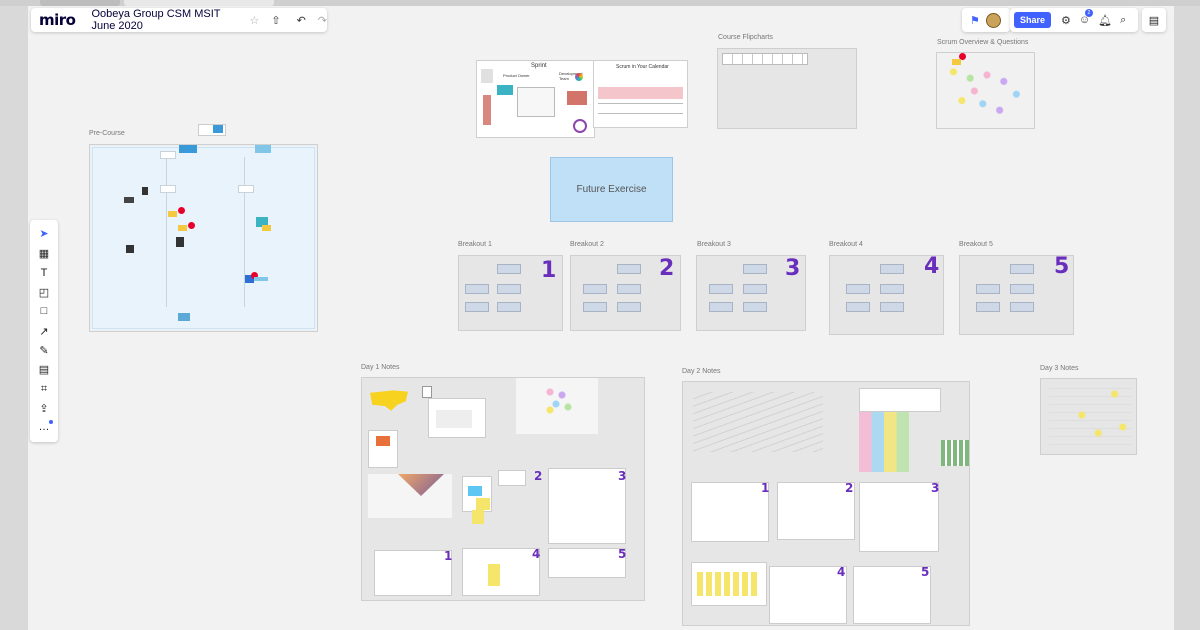 The width and height of the screenshot is (1200, 630). What do you see at coordinates (714, 244) in the screenshot?
I see `frame-label-breakout-3: Breakout 3` at bounding box center [714, 244].